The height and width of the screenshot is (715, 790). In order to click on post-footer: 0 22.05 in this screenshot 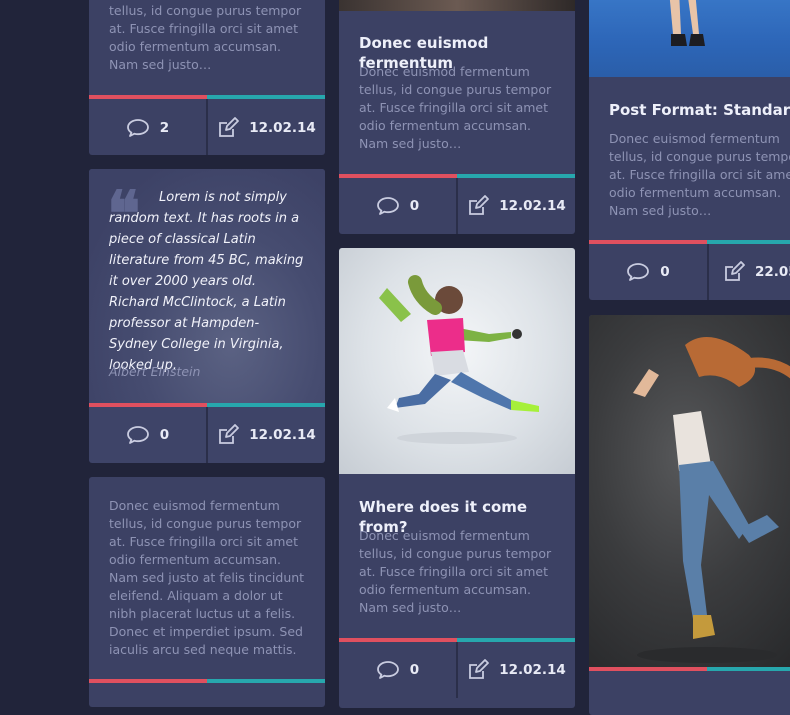, I will do `click(689, 272)`.